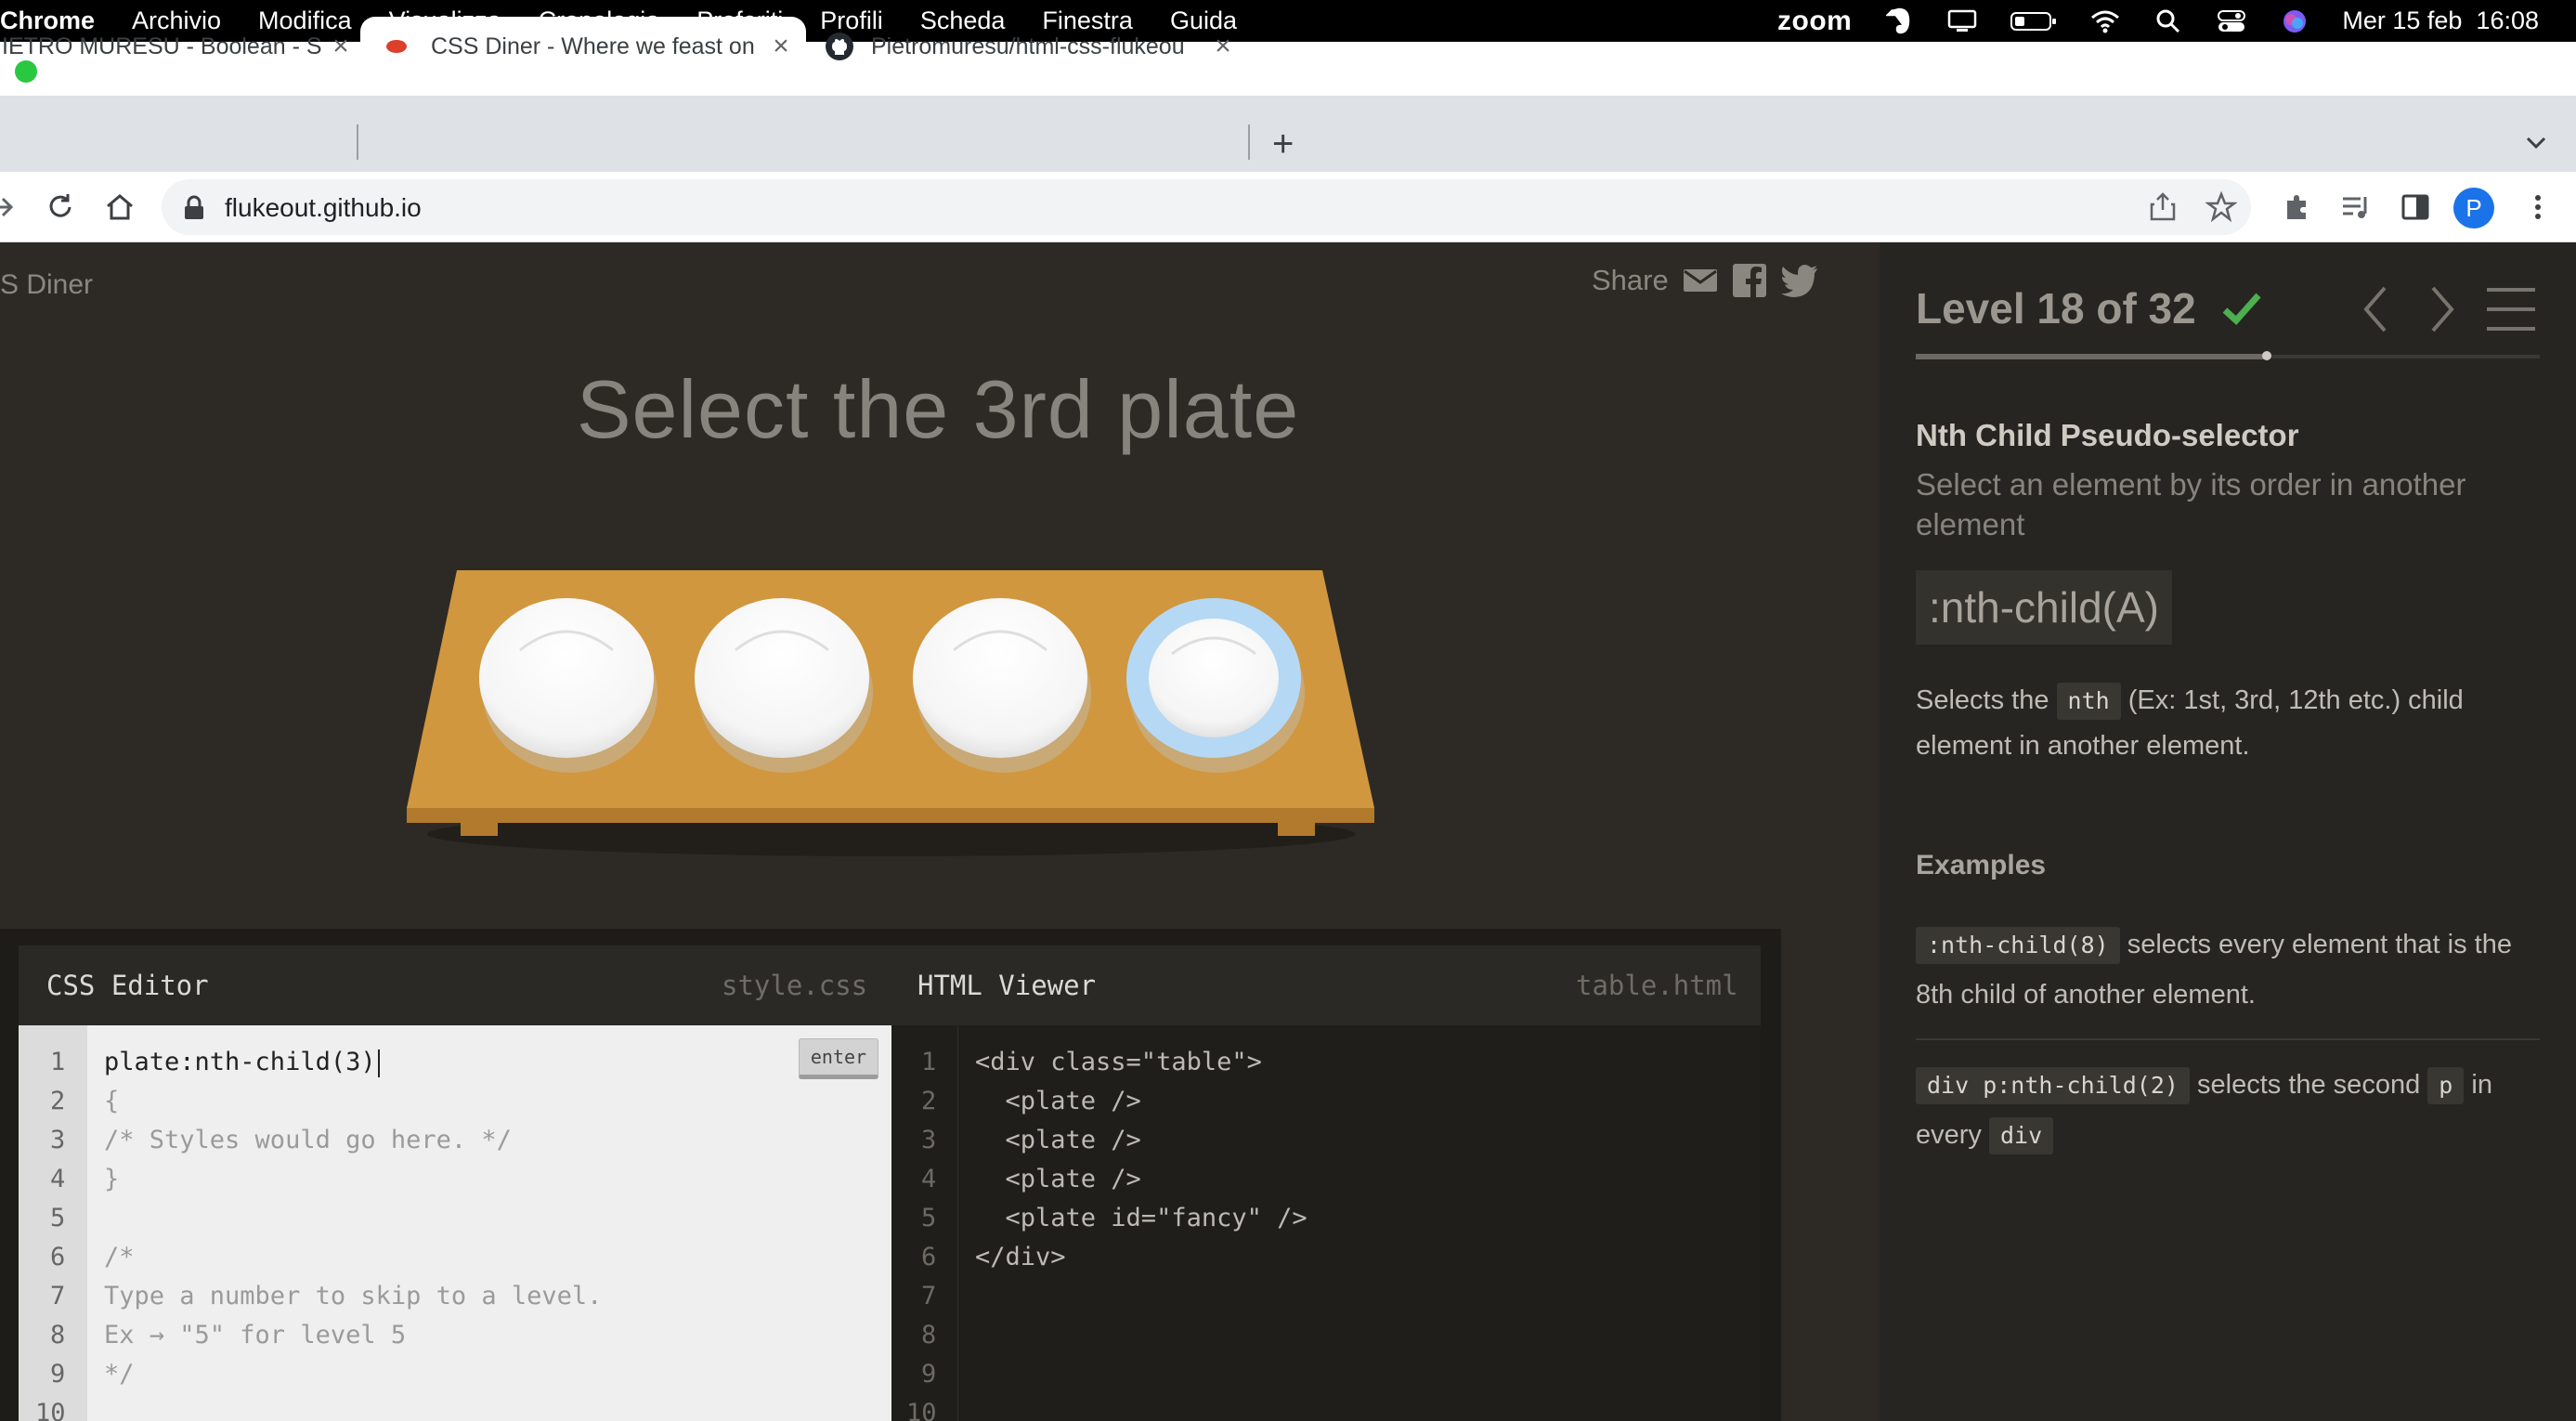 This screenshot has width=2576, height=1421. Describe the element at coordinates (890, 713) in the screenshot. I see `diner-table` at that location.